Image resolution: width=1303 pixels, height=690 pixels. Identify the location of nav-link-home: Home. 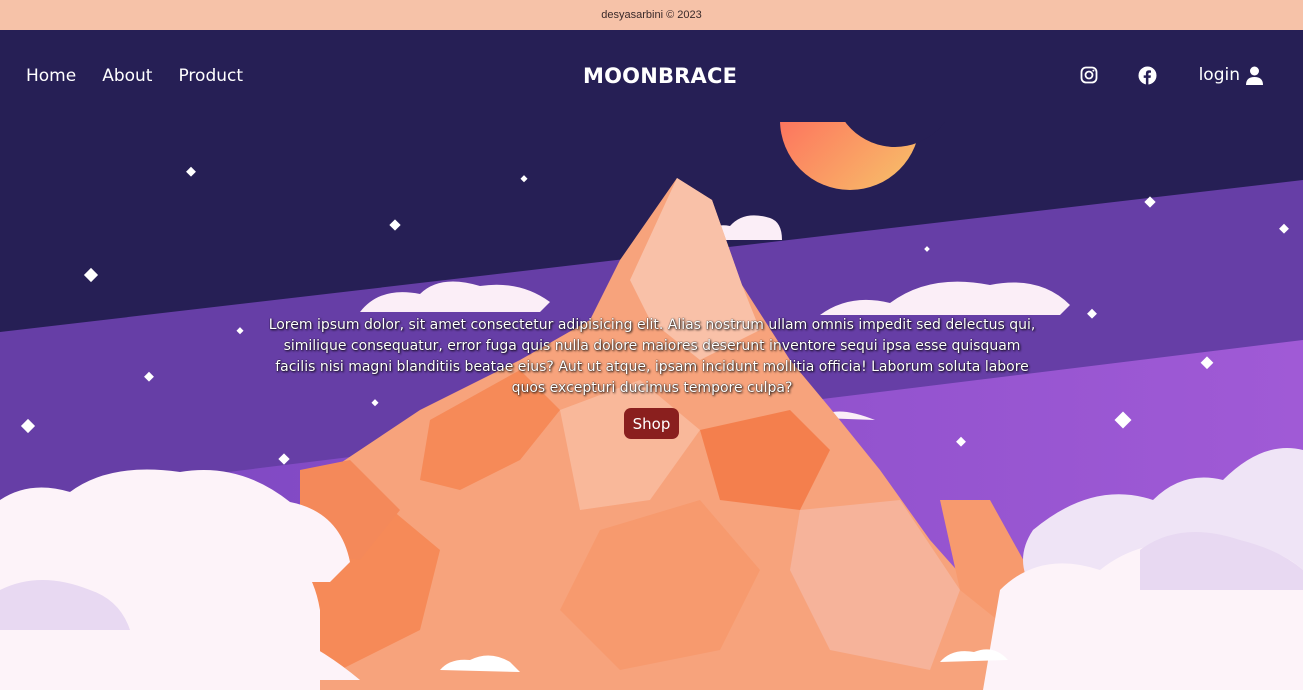
(51, 76).